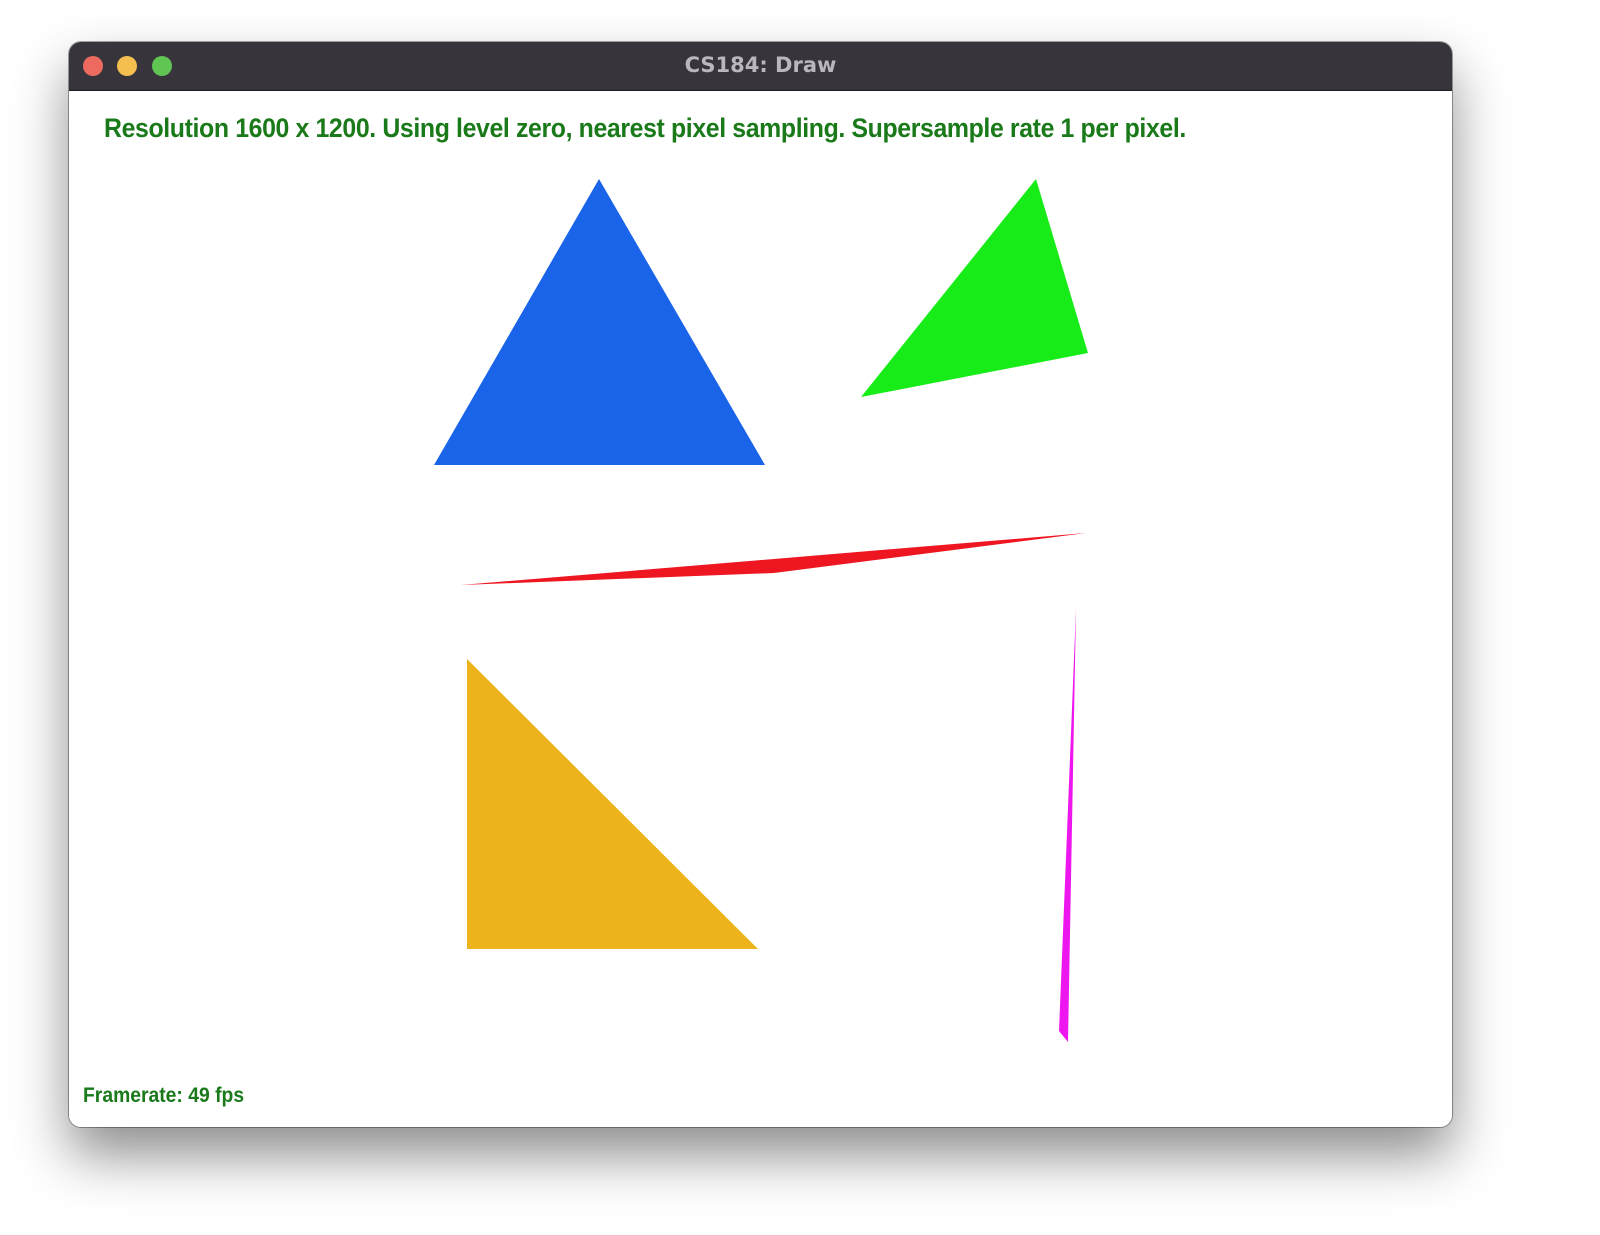 The image size is (1600, 1235). What do you see at coordinates (164, 1095) in the screenshot?
I see `framerate-label: Framerate: 49 fps` at bounding box center [164, 1095].